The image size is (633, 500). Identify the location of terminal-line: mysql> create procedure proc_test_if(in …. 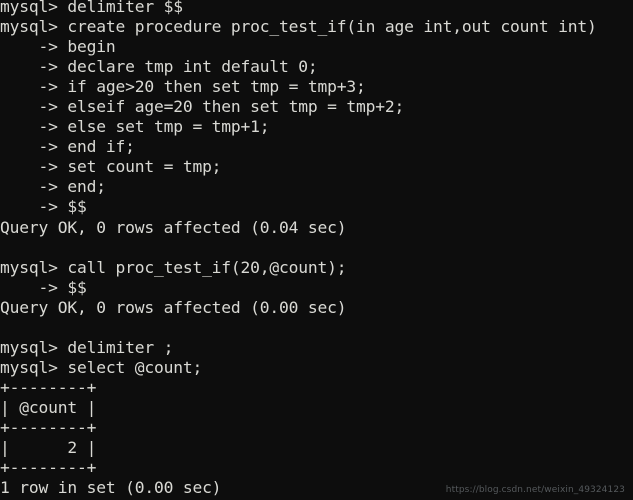
(298, 27).